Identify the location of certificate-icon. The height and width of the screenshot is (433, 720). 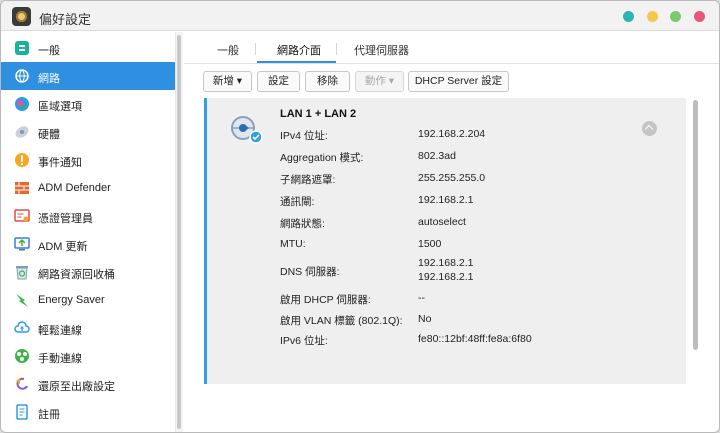
(22, 215).